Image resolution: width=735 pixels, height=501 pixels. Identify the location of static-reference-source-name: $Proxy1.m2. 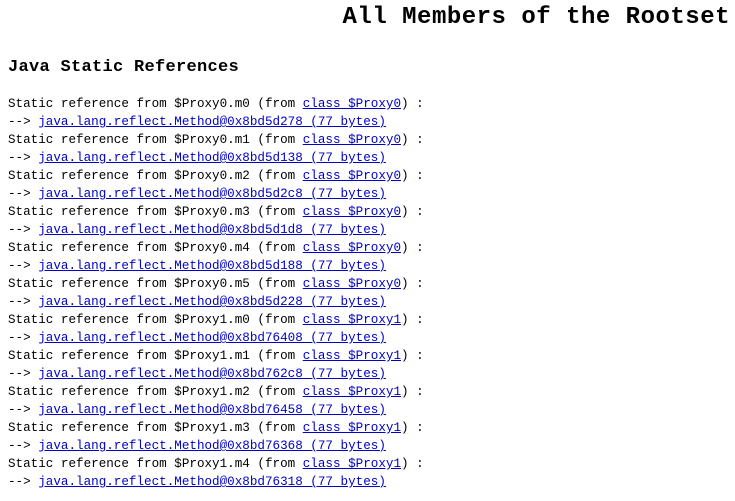
(212, 392).